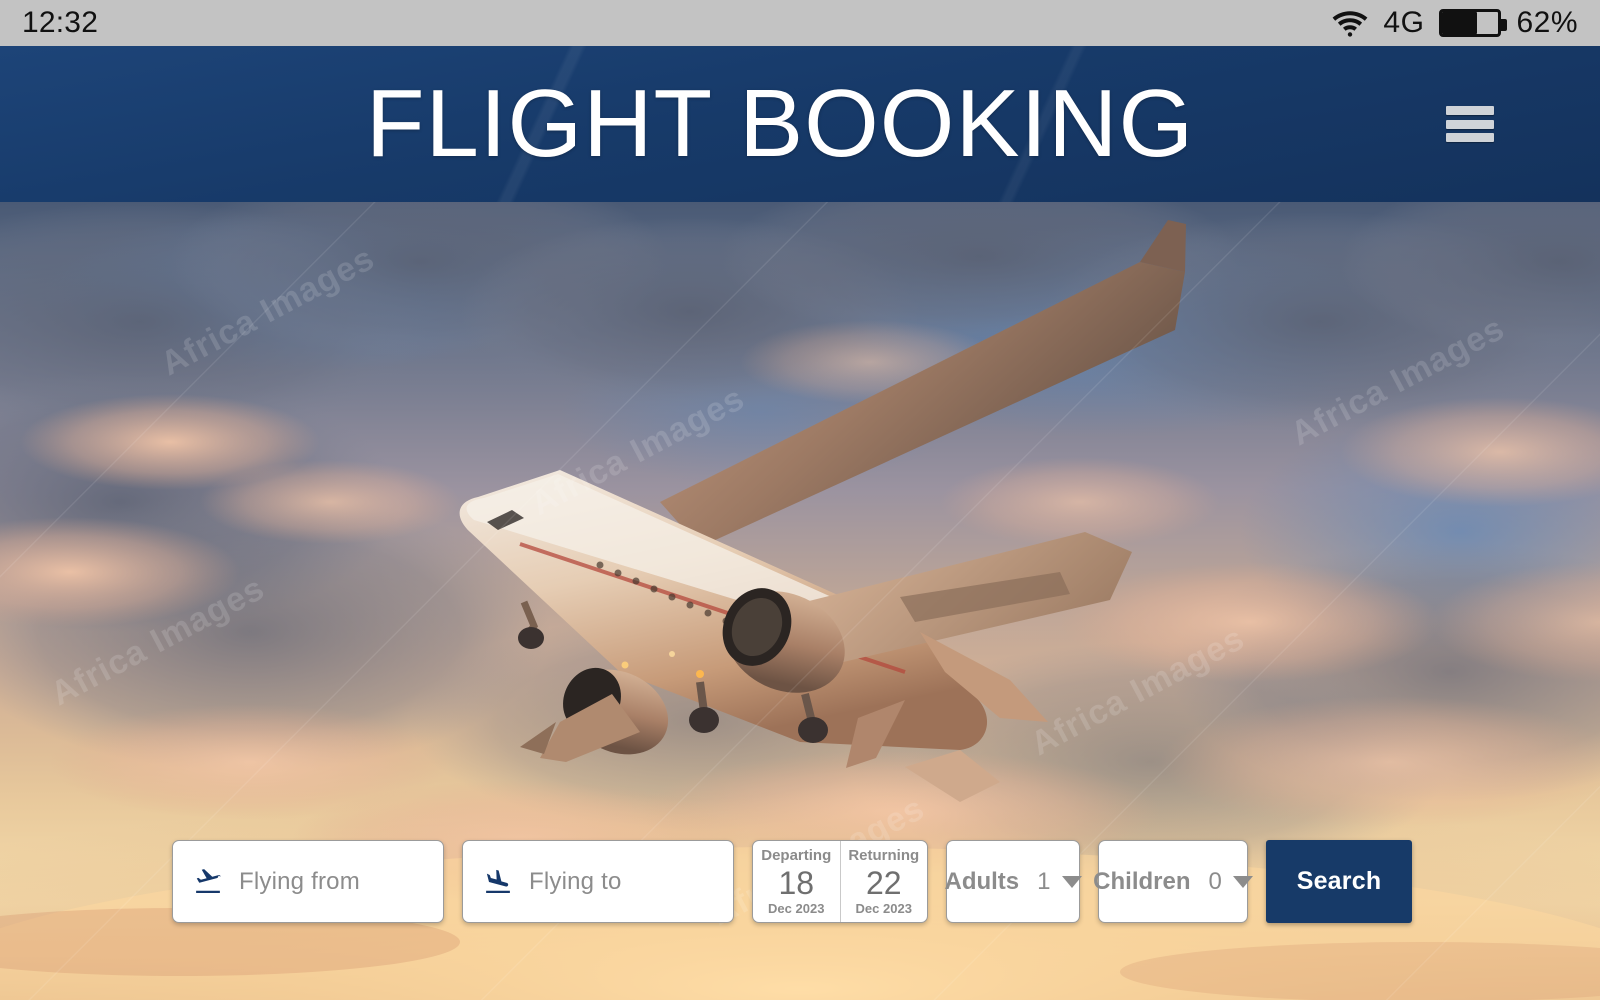  I want to click on status-bar: 12:32 4G 62%, so click(800, 23).